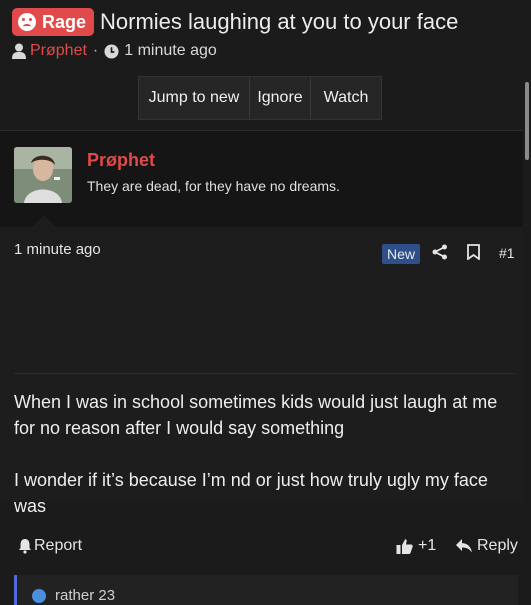 The height and width of the screenshot is (605, 531). I want to click on bell-icon, so click(25, 546).